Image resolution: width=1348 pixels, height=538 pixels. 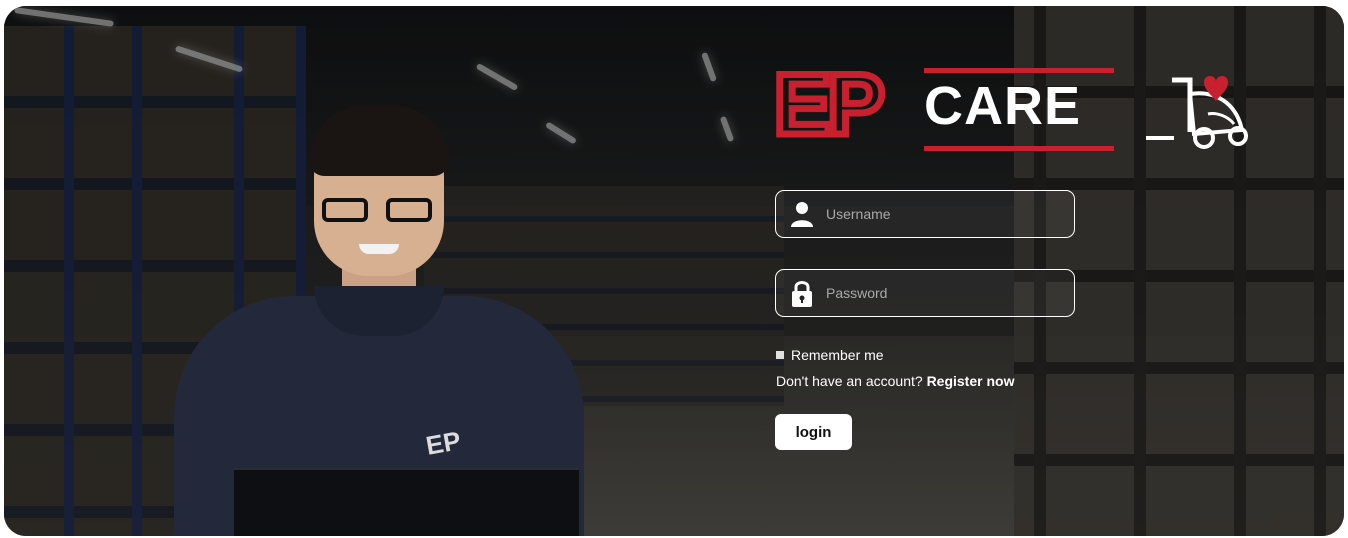 I want to click on password-field, so click(x=925, y=293).